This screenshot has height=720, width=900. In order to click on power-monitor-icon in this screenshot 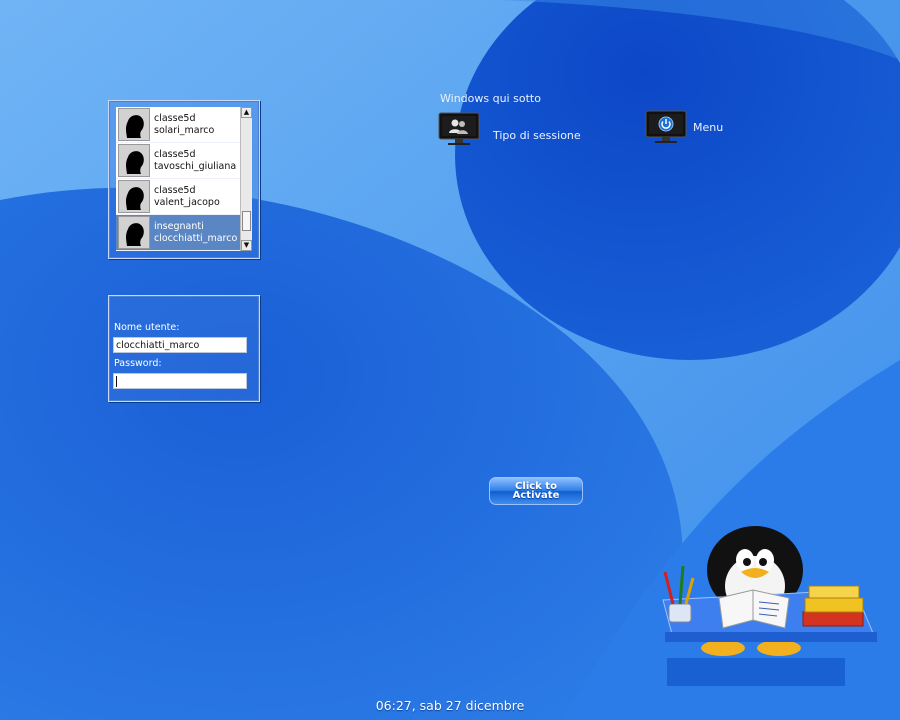, I will do `click(666, 127)`.